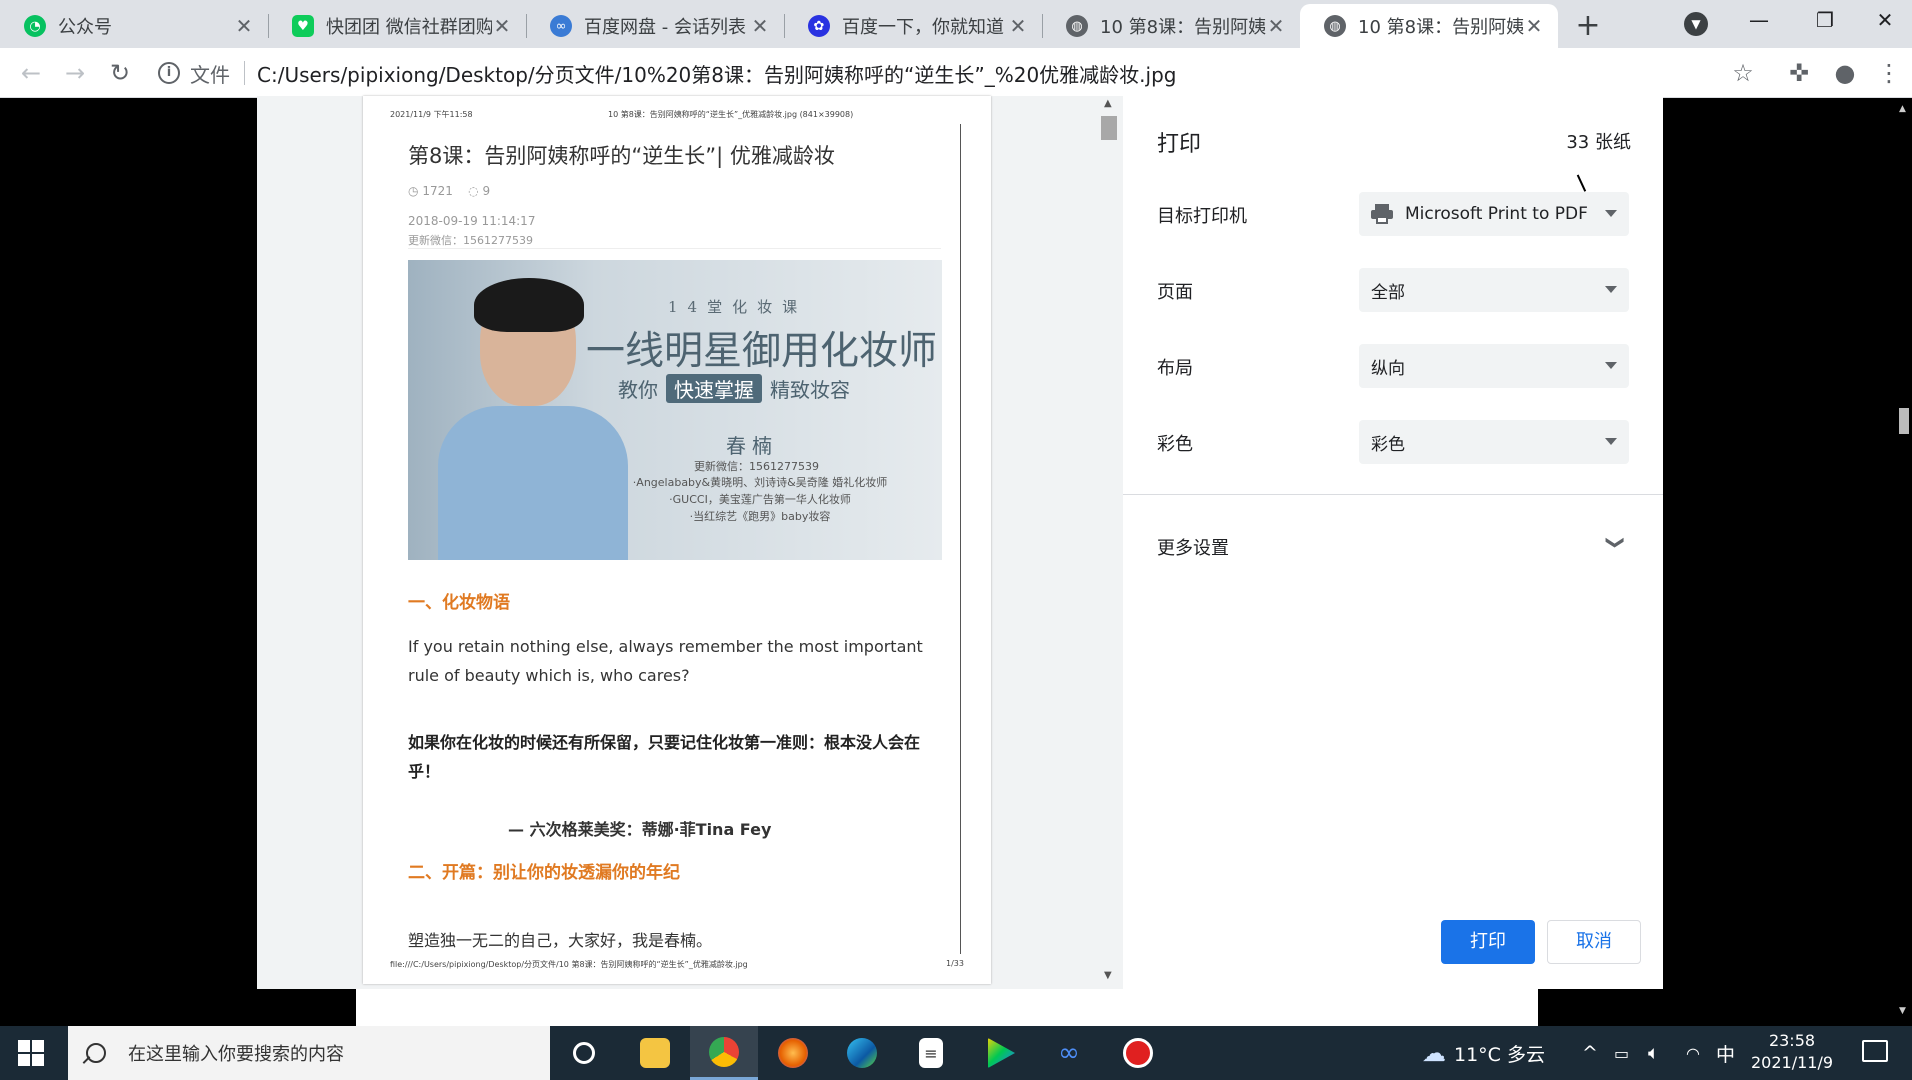  What do you see at coordinates (1621, 1053) in the screenshot?
I see `network-icon: ▭` at bounding box center [1621, 1053].